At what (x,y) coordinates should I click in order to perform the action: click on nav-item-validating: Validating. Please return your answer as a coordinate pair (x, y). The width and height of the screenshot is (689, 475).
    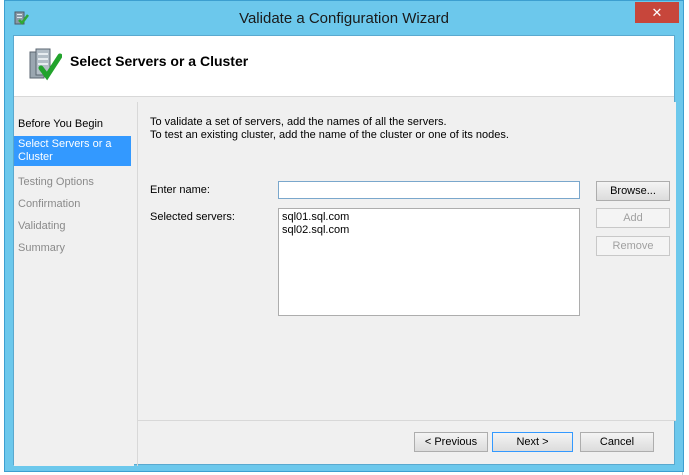
    Looking at the image, I should click on (42, 226).